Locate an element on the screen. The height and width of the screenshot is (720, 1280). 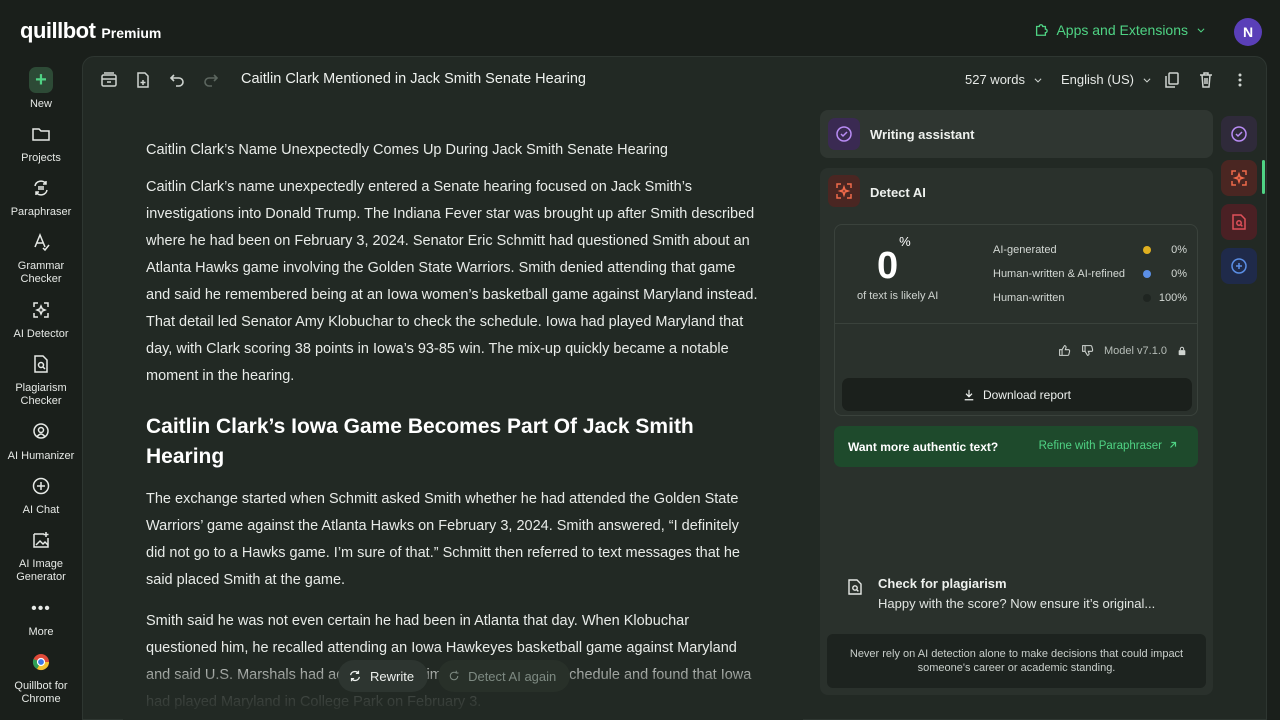
plagiarism-title: Check for plagiarism is located at coordinates (942, 583).